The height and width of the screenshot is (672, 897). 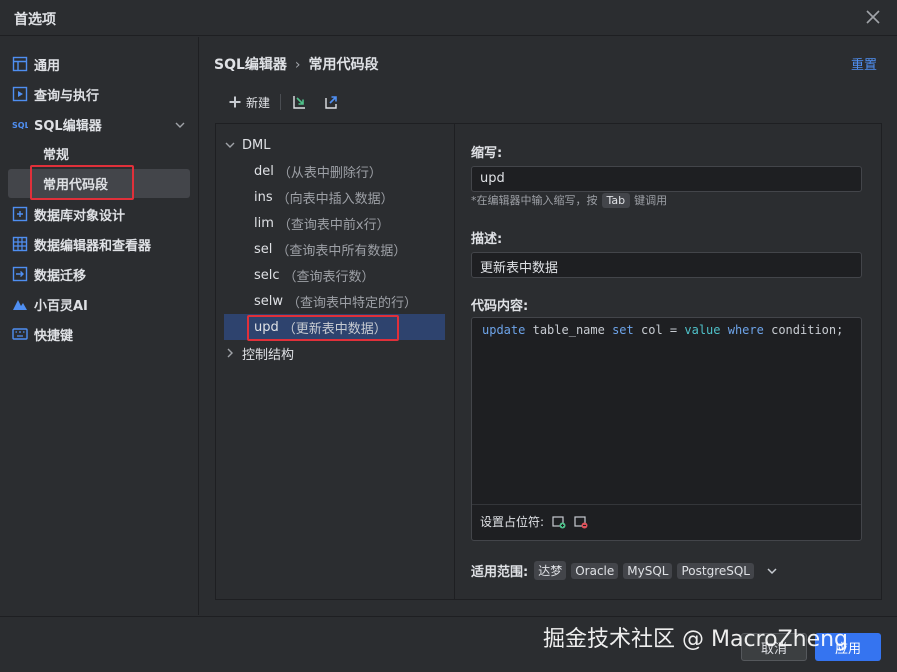 What do you see at coordinates (80, 216) in the screenshot?
I see `sidebar-item-label: 数据库对象设计` at bounding box center [80, 216].